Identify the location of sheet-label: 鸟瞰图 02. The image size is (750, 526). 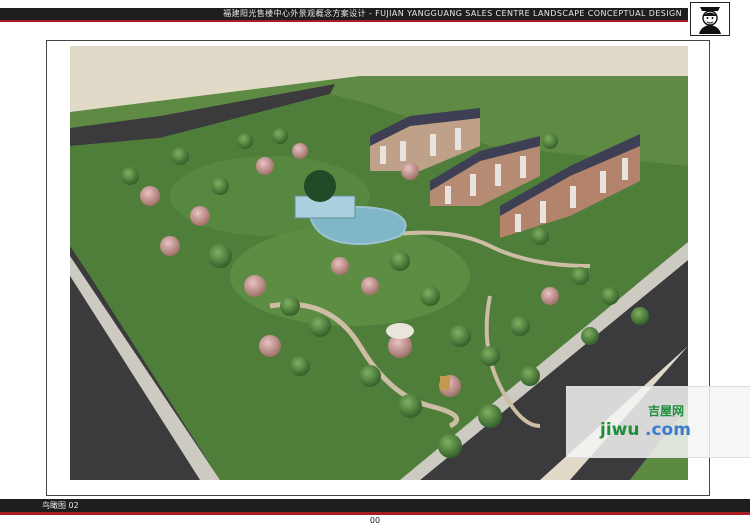
(60, 505).